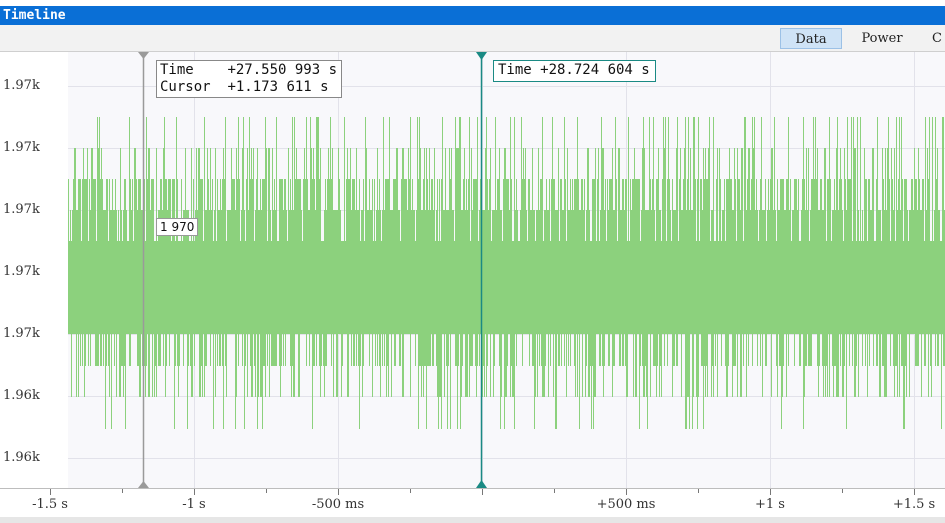 This screenshot has width=945, height=523. Describe the element at coordinates (282, 70) in the screenshot. I see `cursor-time-value: +27.550 993 s` at that location.